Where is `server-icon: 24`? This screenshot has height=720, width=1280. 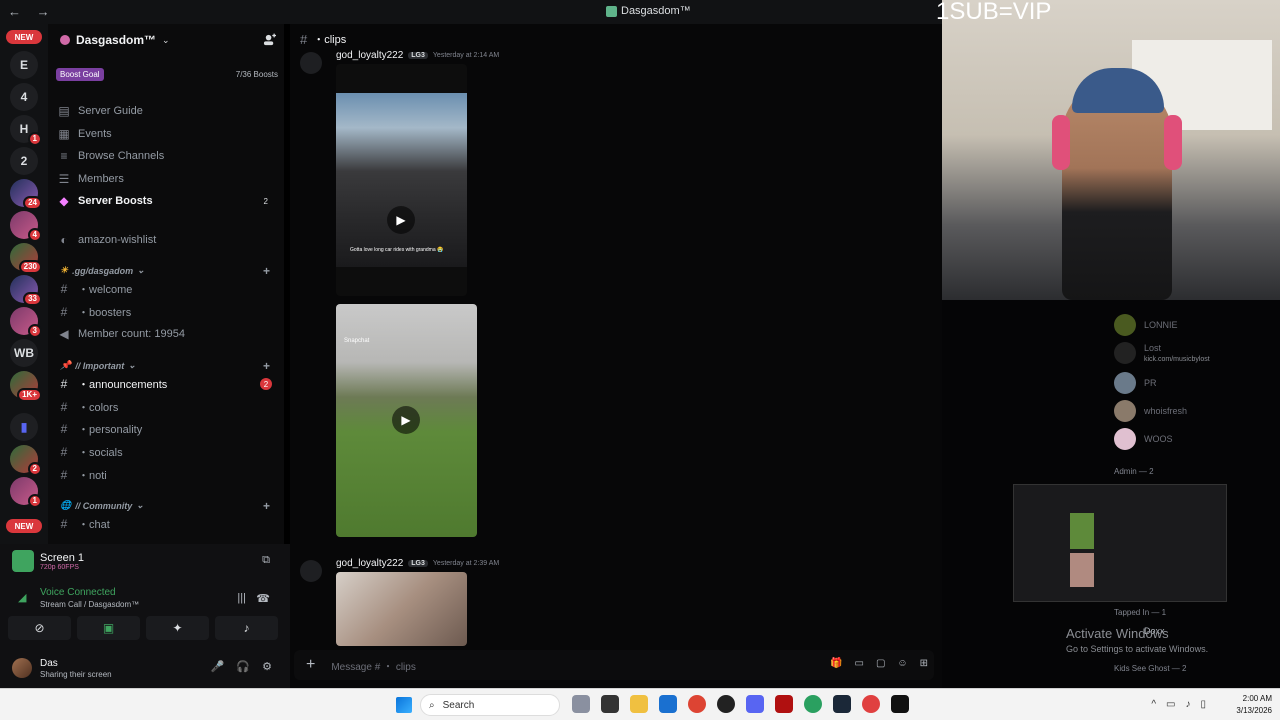 server-icon: 24 is located at coordinates (26, 194).